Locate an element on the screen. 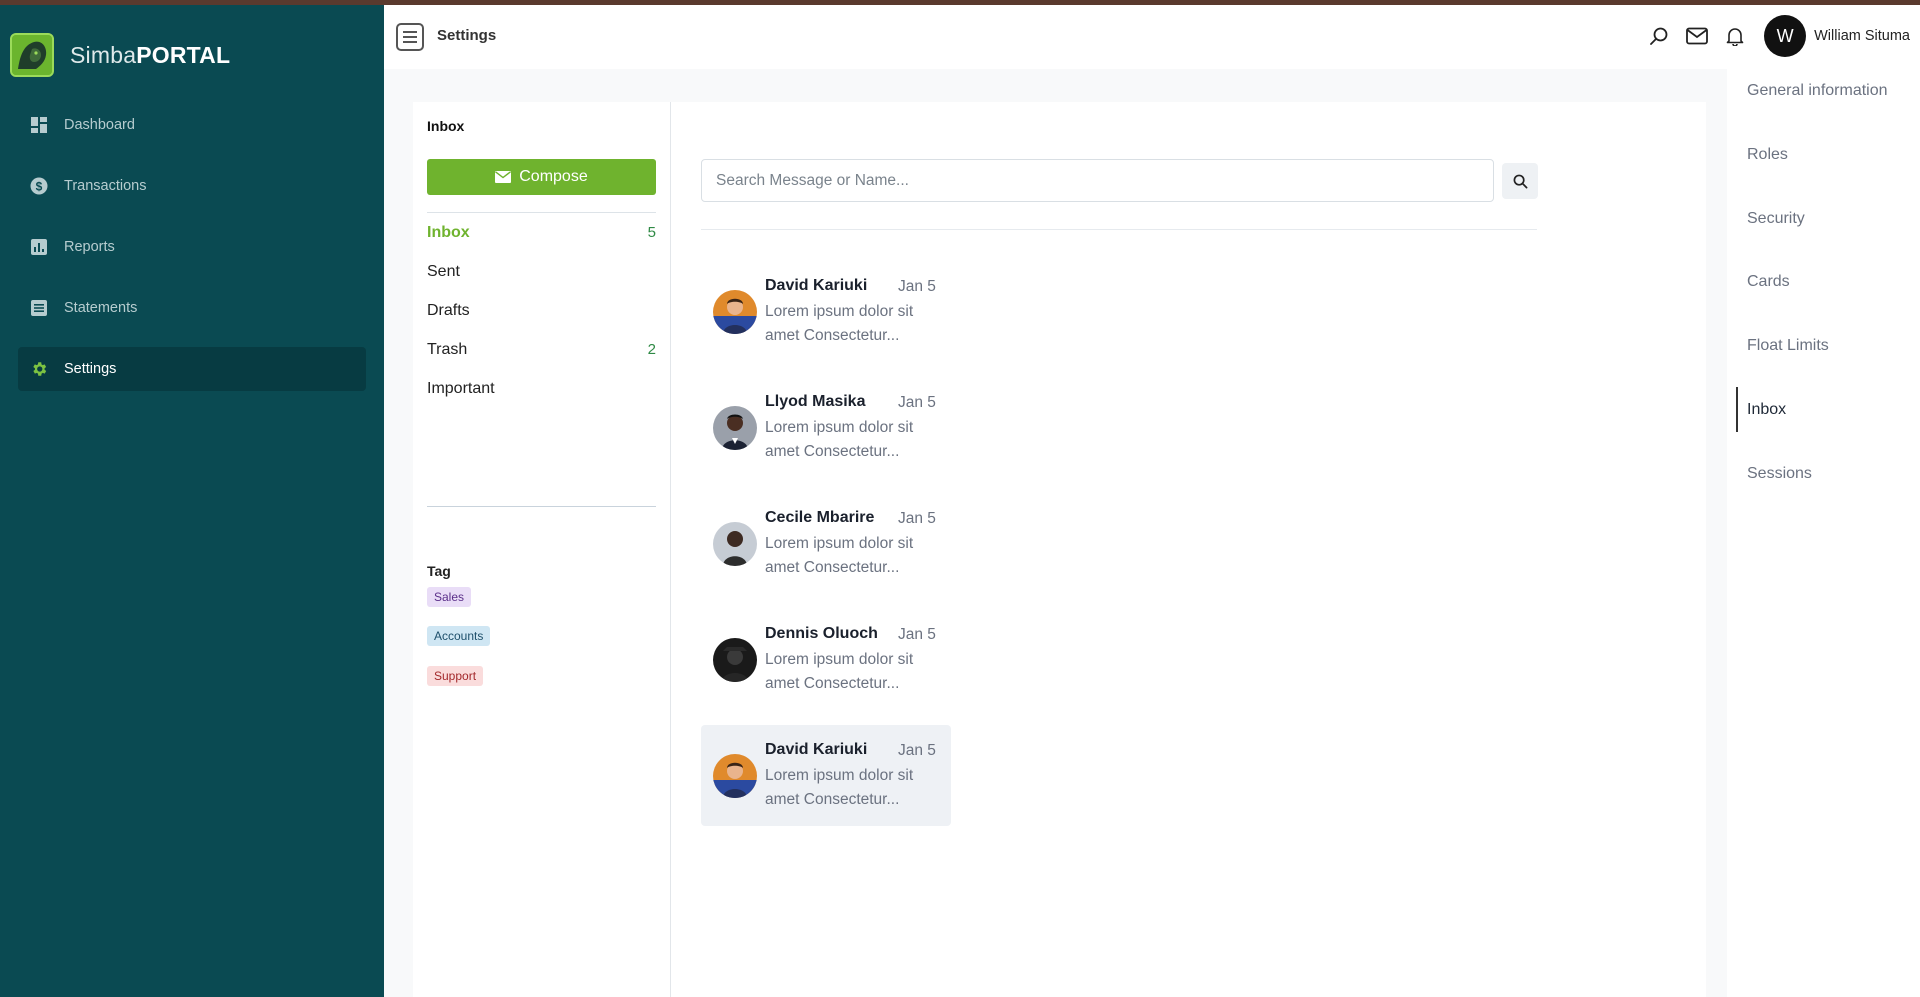 The height and width of the screenshot is (997, 1920). settings-nav-general-information: General information is located at coordinates (1817, 91).